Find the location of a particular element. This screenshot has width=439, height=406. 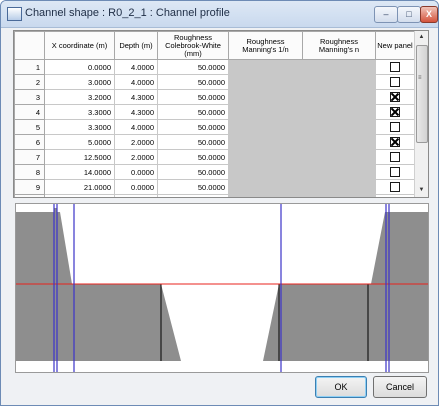

x-coordinate-cell: 3.2000 is located at coordinates (79, 97).